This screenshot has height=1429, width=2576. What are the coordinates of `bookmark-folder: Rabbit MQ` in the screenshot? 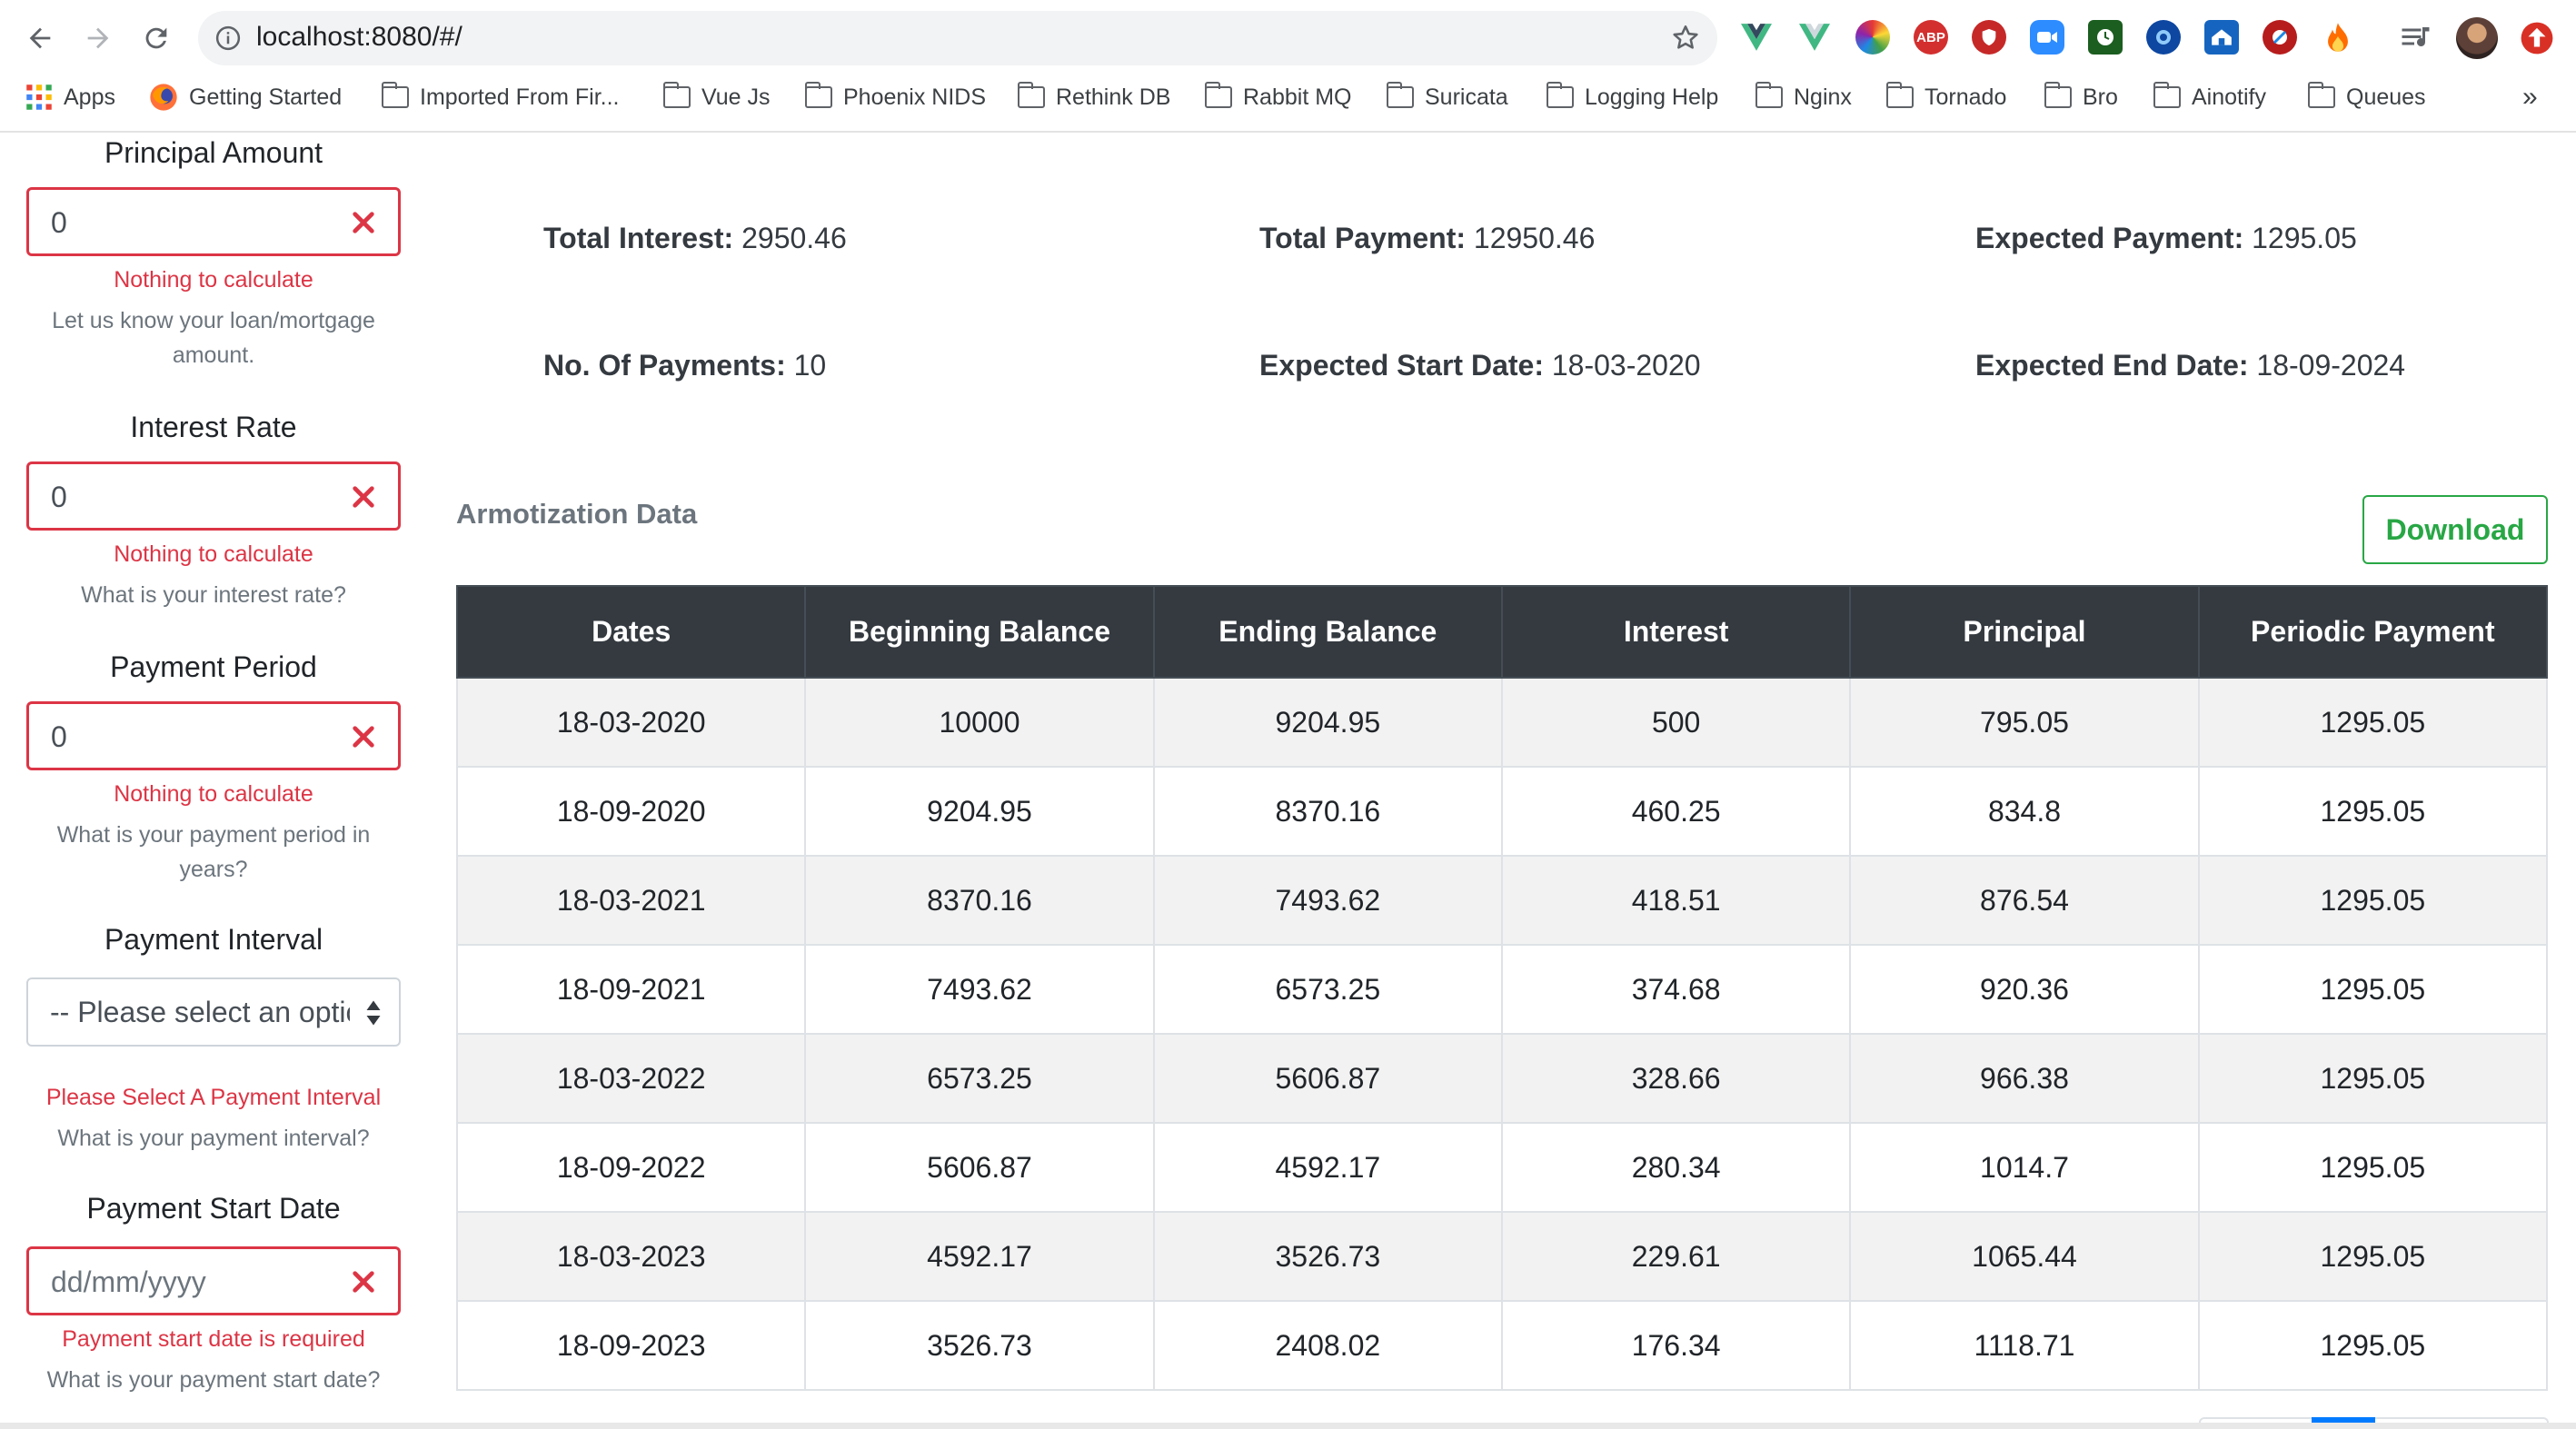 It's located at (1278, 97).